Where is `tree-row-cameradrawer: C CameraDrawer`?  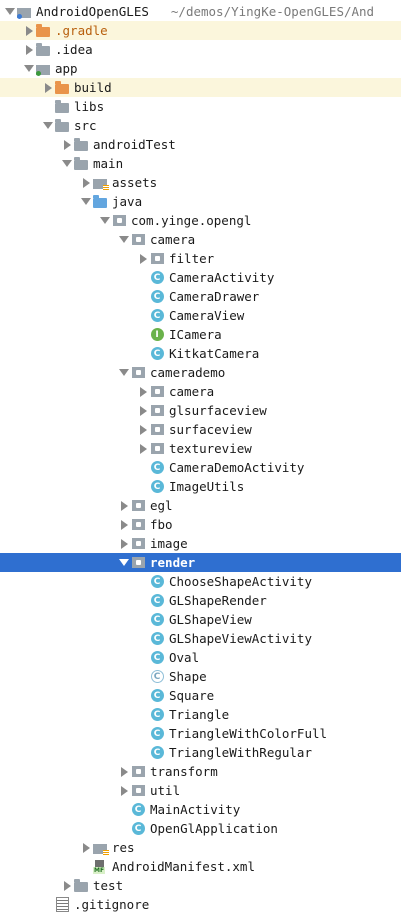
tree-row-cameradrawer: C CameraDrawer is located at coordinates (200, 296).